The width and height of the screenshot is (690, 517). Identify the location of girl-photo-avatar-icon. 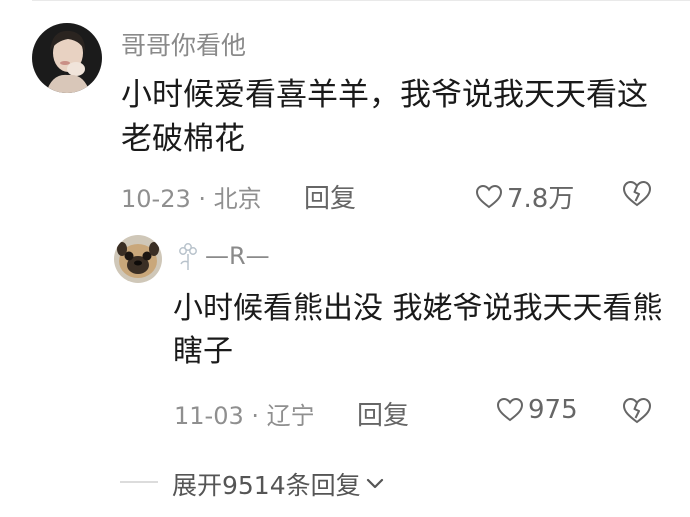
(67, 58).